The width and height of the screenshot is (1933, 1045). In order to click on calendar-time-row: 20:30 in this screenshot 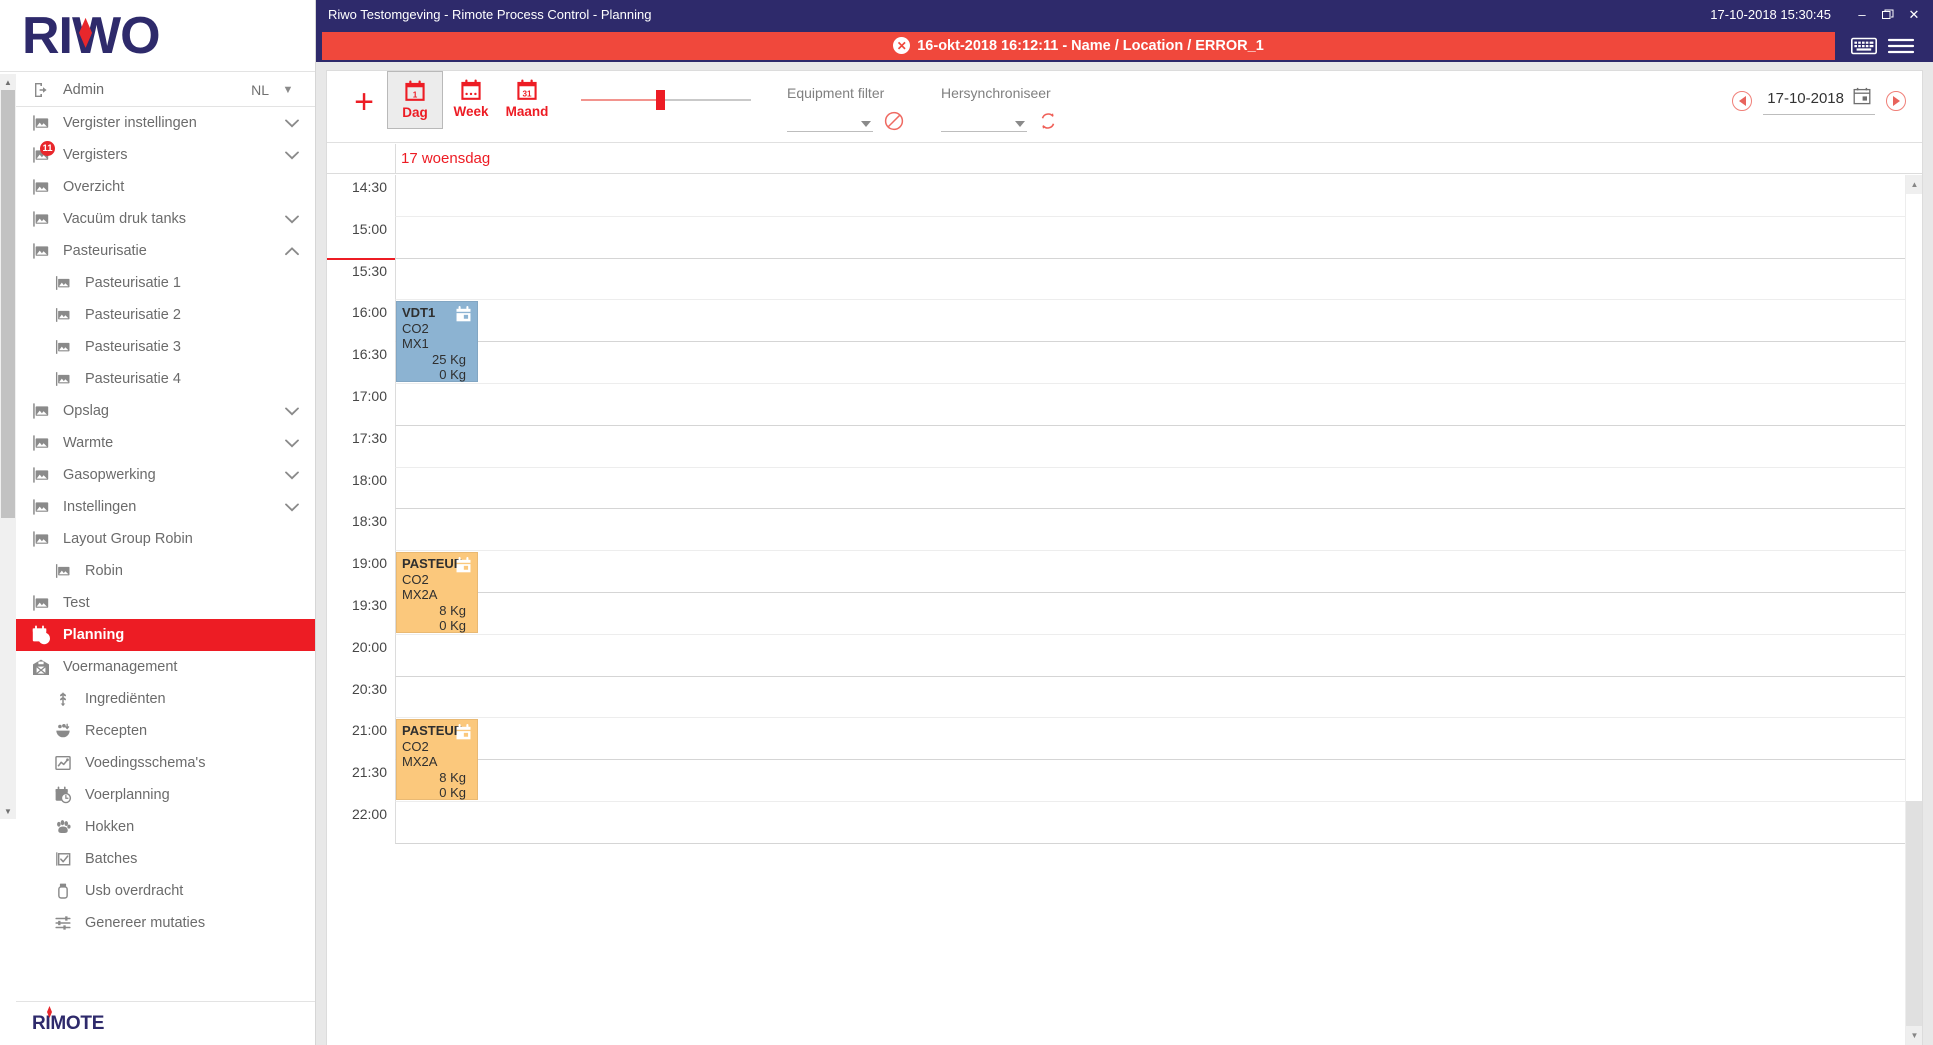, I will do `click(1124, 697)`.